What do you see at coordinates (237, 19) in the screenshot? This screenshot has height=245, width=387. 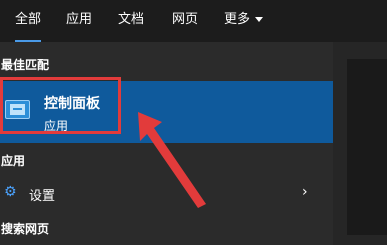 I see `tab-more-label: 更多` at bounding box center [237, 19].